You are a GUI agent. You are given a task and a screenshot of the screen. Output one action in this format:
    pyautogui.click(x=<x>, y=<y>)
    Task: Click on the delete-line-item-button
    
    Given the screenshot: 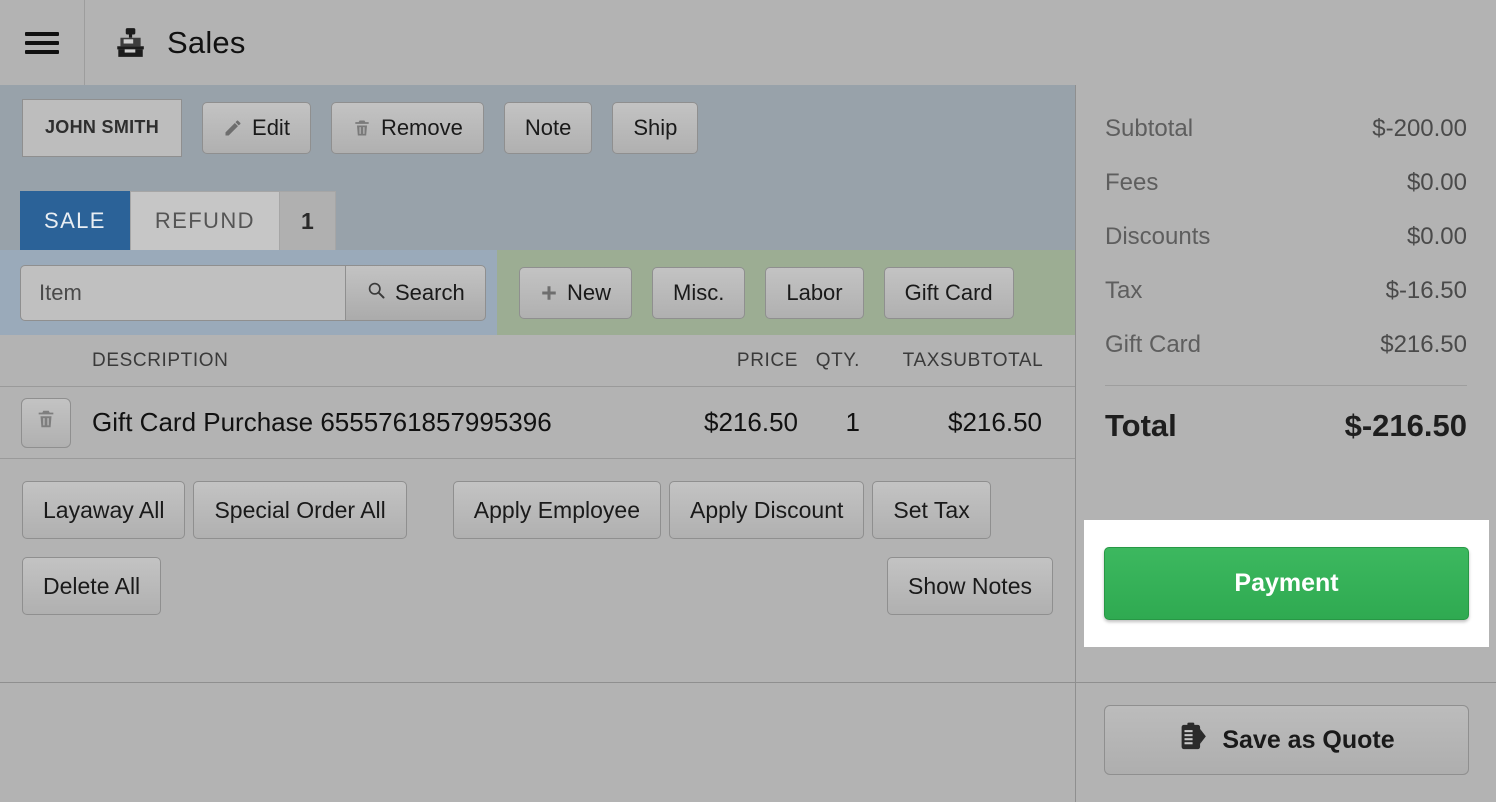 What is the action you would take?
    pyautogui.click(x=46, y=422)
    